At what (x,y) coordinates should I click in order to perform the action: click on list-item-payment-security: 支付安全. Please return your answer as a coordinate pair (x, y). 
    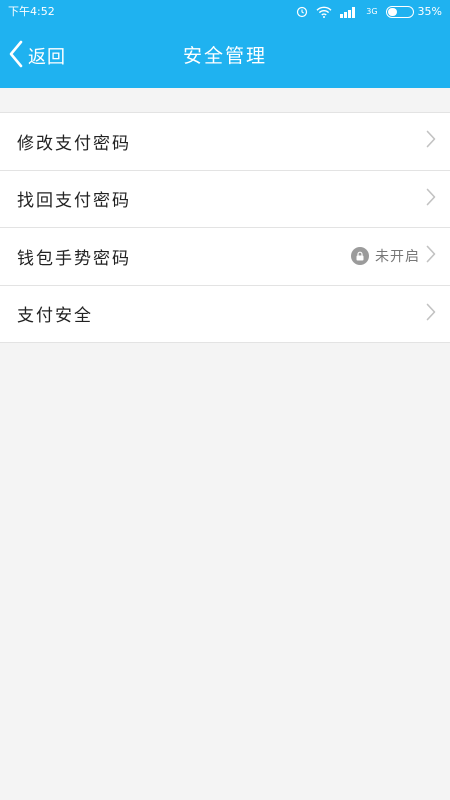
    Looking at the image, I should click on (225, 314).